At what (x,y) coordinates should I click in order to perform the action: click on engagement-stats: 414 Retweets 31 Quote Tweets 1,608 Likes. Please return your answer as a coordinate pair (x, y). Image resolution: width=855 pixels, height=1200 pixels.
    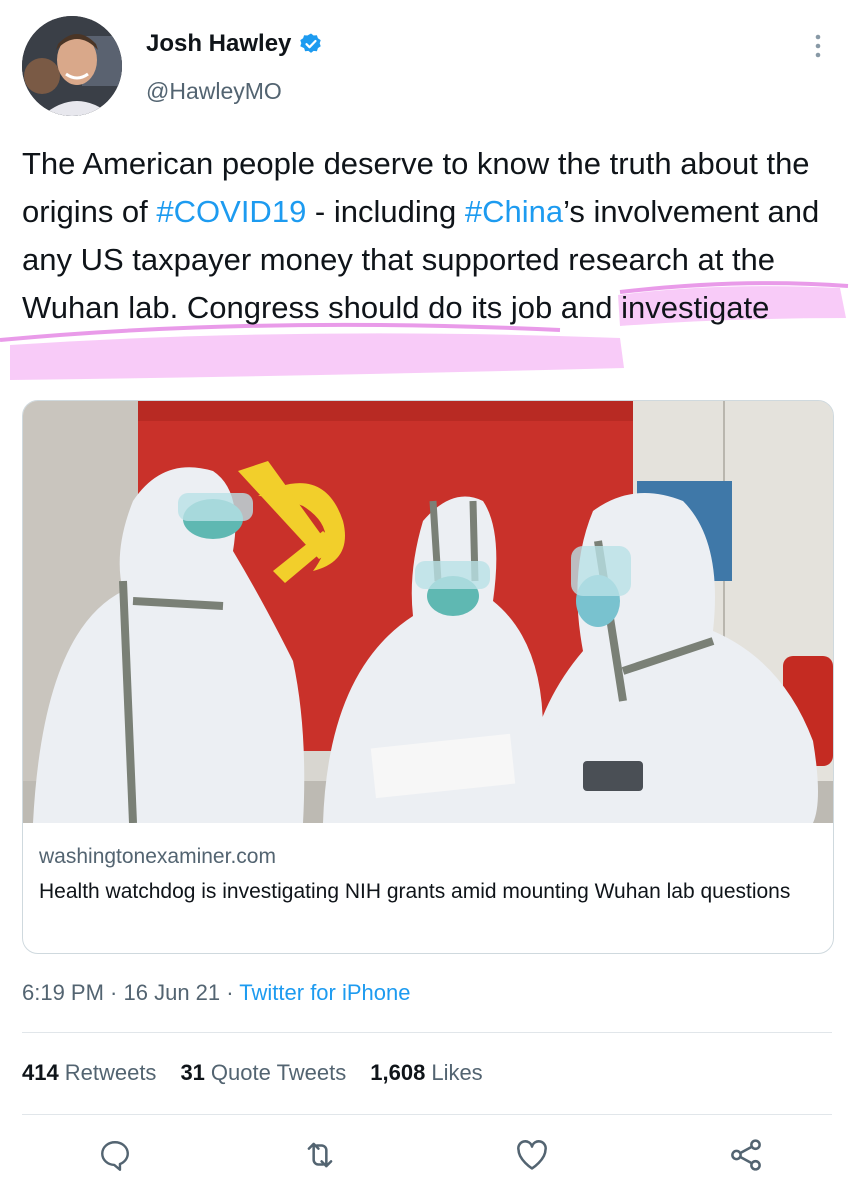
    Looking at the image, I should click on (252, 1073).